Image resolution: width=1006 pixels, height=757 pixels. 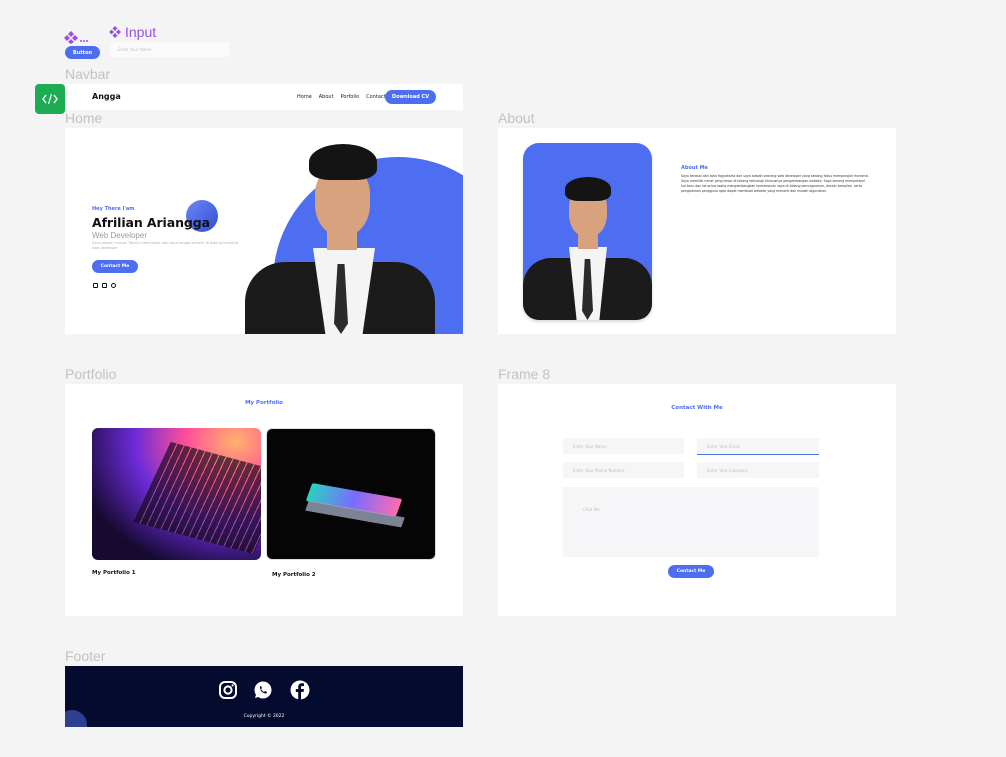 I want to click on contact-message-field: Chat Me, so click(x=691, y=522).